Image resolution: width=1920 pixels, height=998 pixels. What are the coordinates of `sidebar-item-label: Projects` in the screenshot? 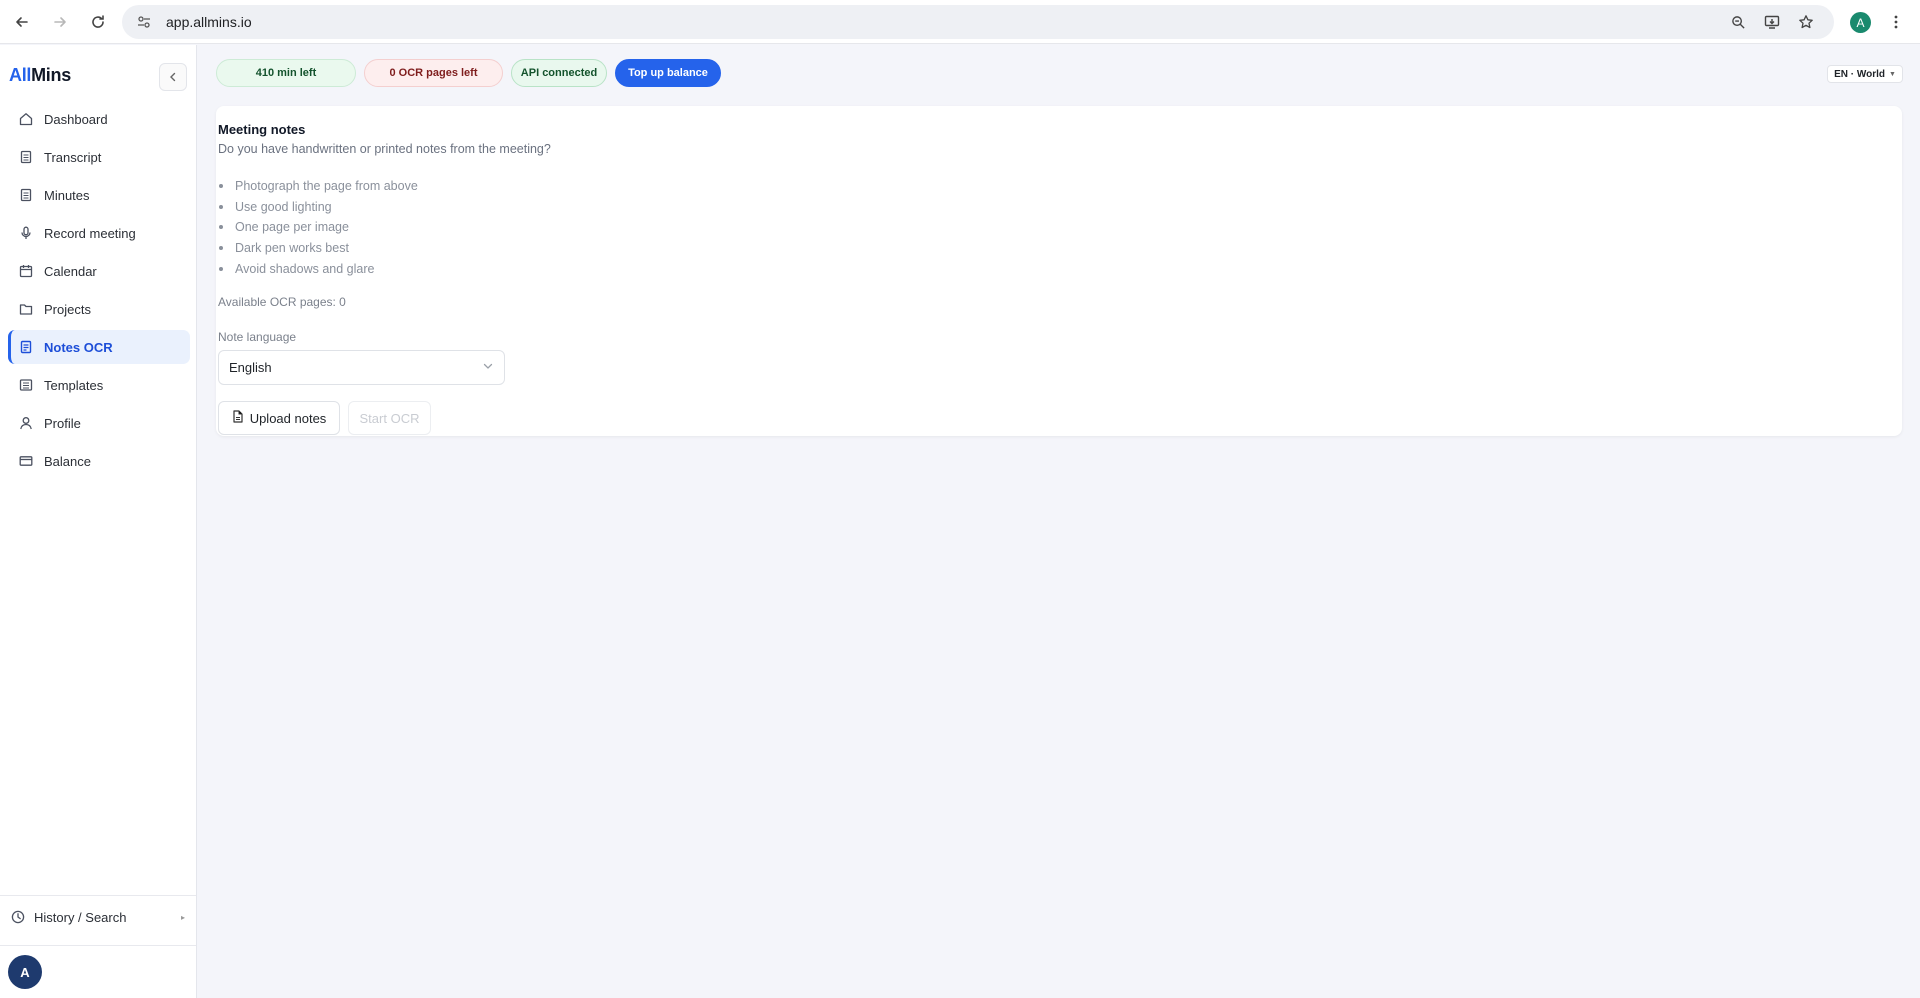 It's located at (67, 309).